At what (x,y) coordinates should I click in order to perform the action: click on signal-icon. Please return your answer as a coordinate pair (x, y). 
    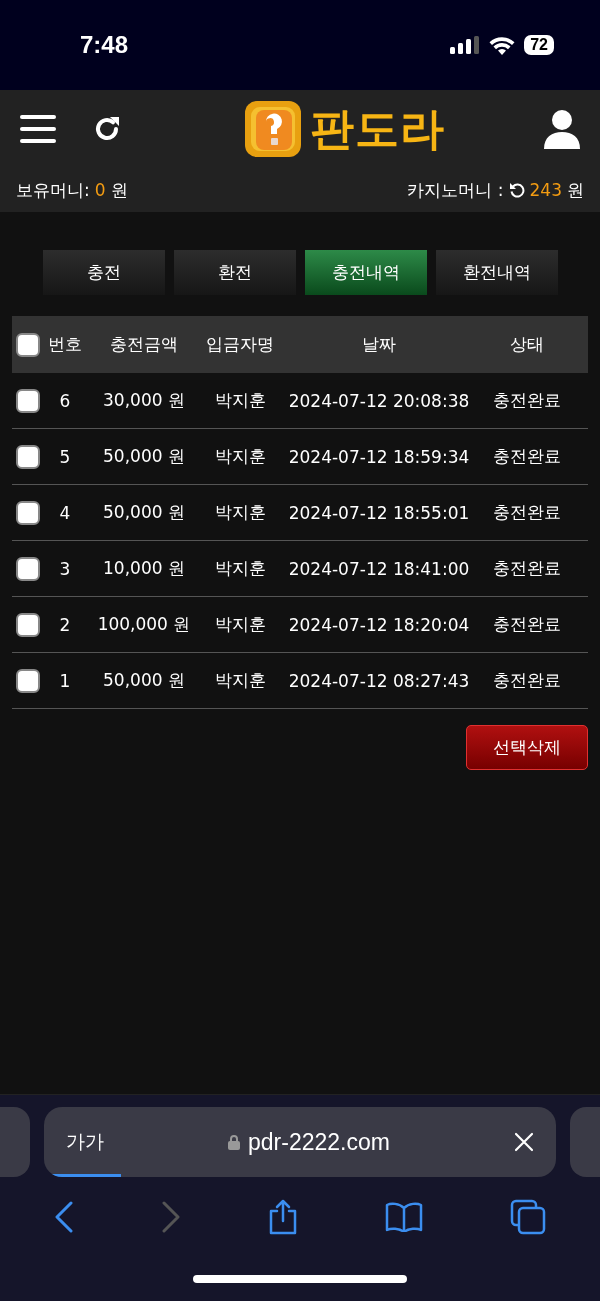
    Looking at the image, I should click on (465, 45).